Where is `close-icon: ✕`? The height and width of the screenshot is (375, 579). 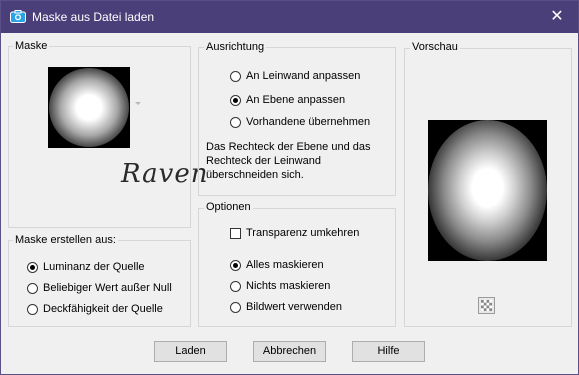 close-icon: ✕ is located at coordinates (557, 16).